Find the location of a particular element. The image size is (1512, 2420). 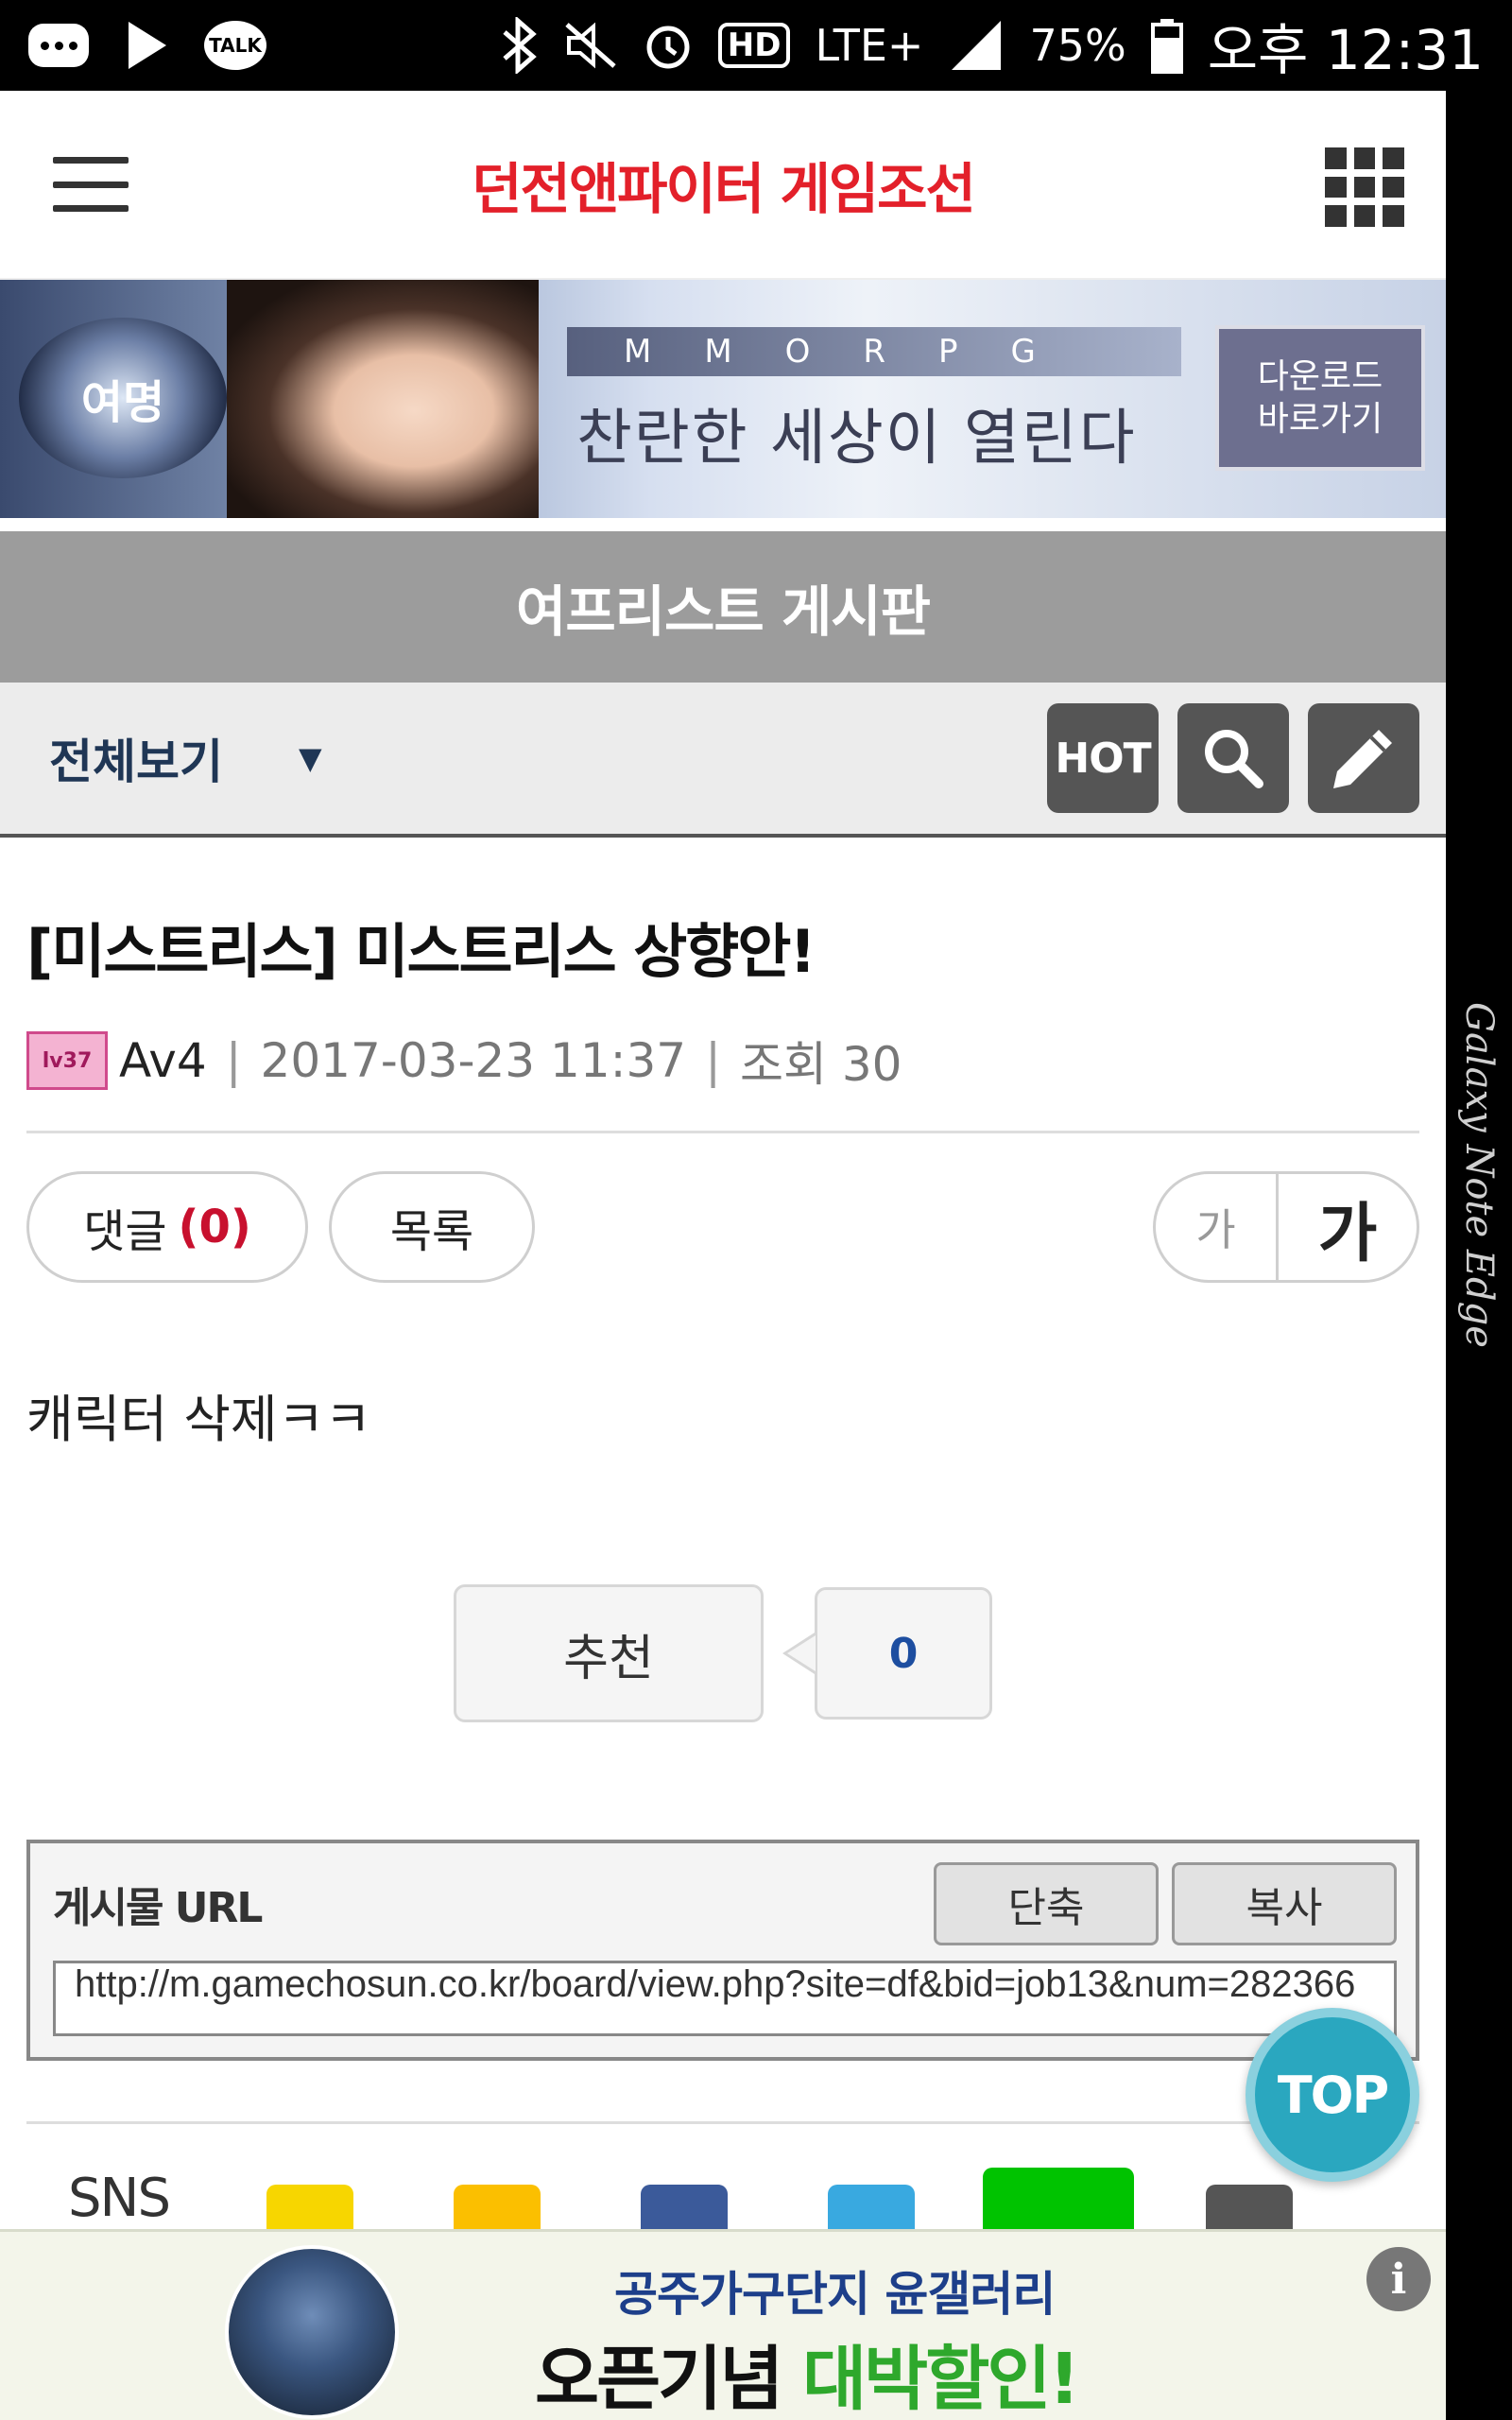

play-store-icon is located at coordinates (146, 45).